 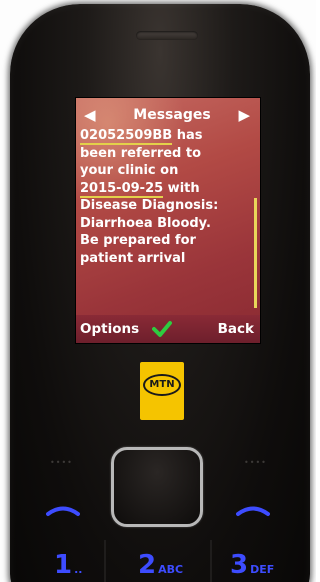 I want to click on key-3-letters: DEF, so click(x=262, y=569).